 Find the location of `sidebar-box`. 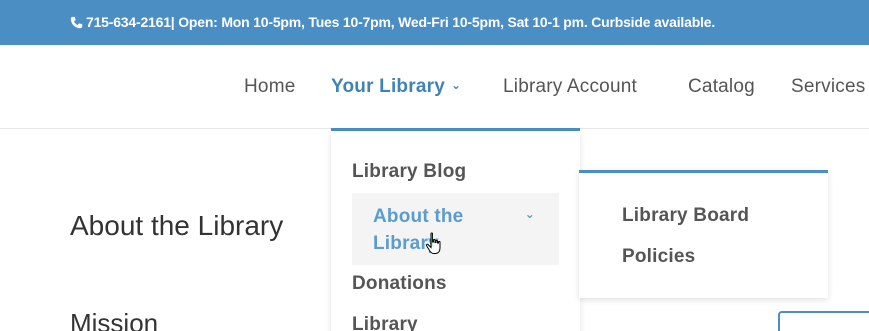

sidebar-box is located at coordinates (823, 321).